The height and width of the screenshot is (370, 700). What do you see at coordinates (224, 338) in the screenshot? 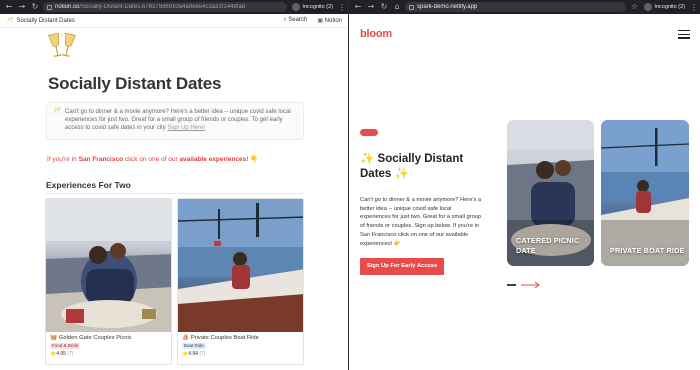
I see `card-title: Private Couples Boat Ride` at bounding box center [224, 338].